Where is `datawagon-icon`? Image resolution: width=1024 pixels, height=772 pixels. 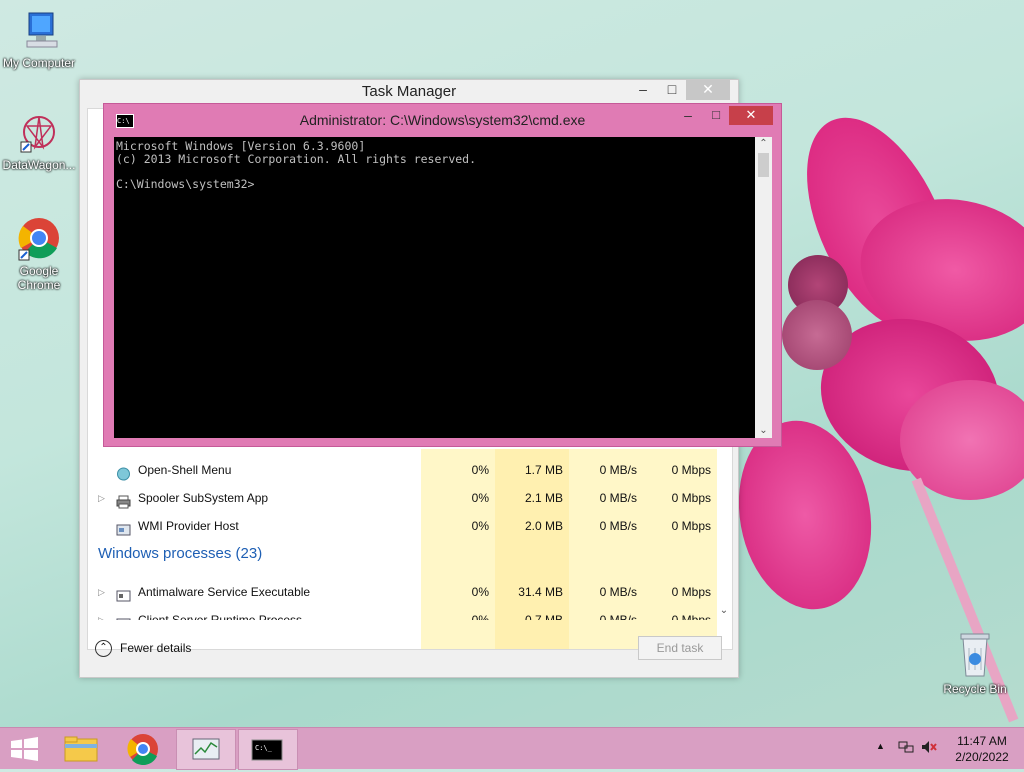 datawagon-icon is located at coordinates (39, 134).